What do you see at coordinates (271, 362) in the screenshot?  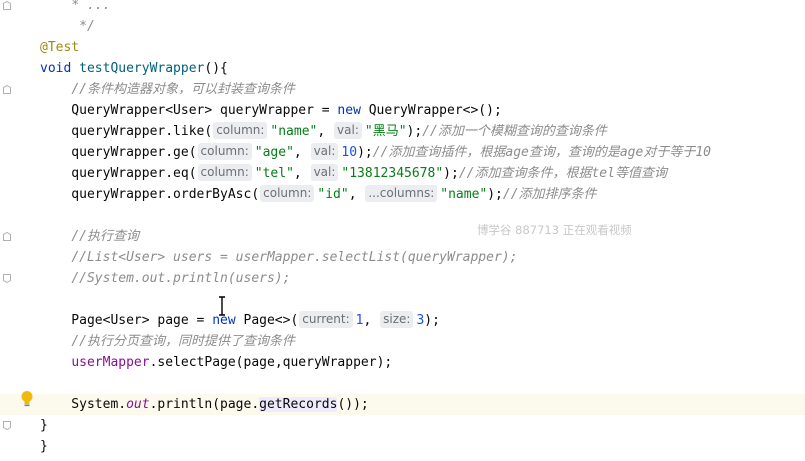 I see `code-token: .selectPage(page,queryWrapper);` at bounding box center [271, 362].